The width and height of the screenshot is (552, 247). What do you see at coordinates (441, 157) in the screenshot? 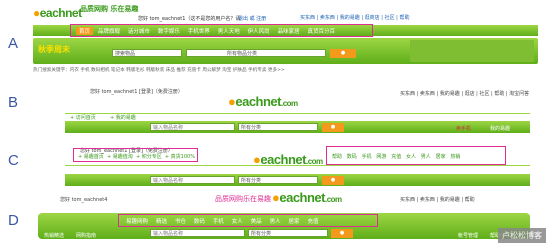
I see `tab-c-home: 居家` at bounding box center [441, 157].